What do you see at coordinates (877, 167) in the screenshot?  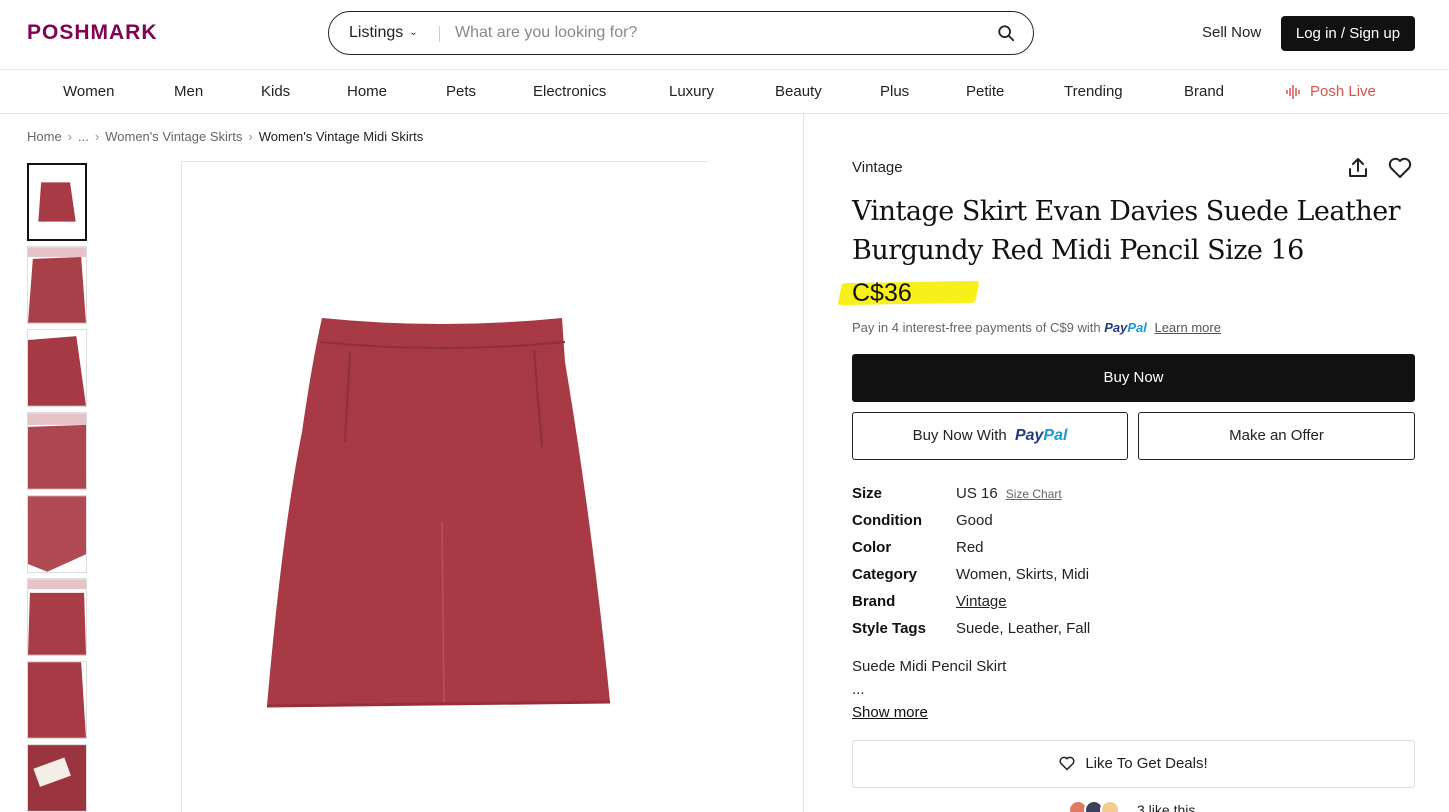 I see `brand-label: Vintage` at bounding box center [877, 167].